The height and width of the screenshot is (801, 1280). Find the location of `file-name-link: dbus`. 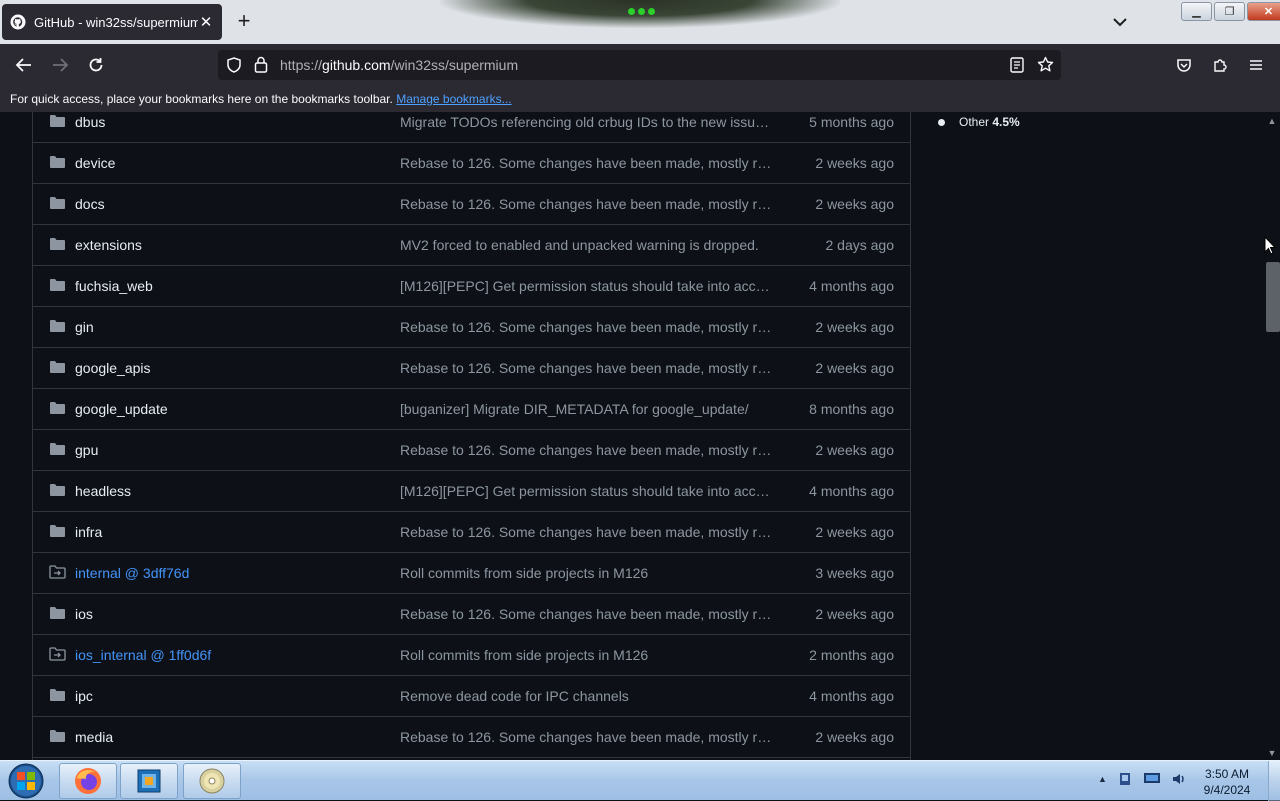

file-name-link: dbus is located at coordinates (90, 122).